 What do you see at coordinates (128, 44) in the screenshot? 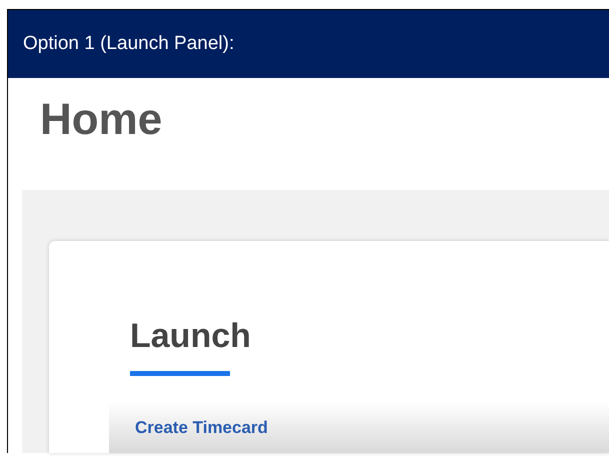
I see `header-title: Option 1 (Launch Panel):` at bounding box center [128, 44].